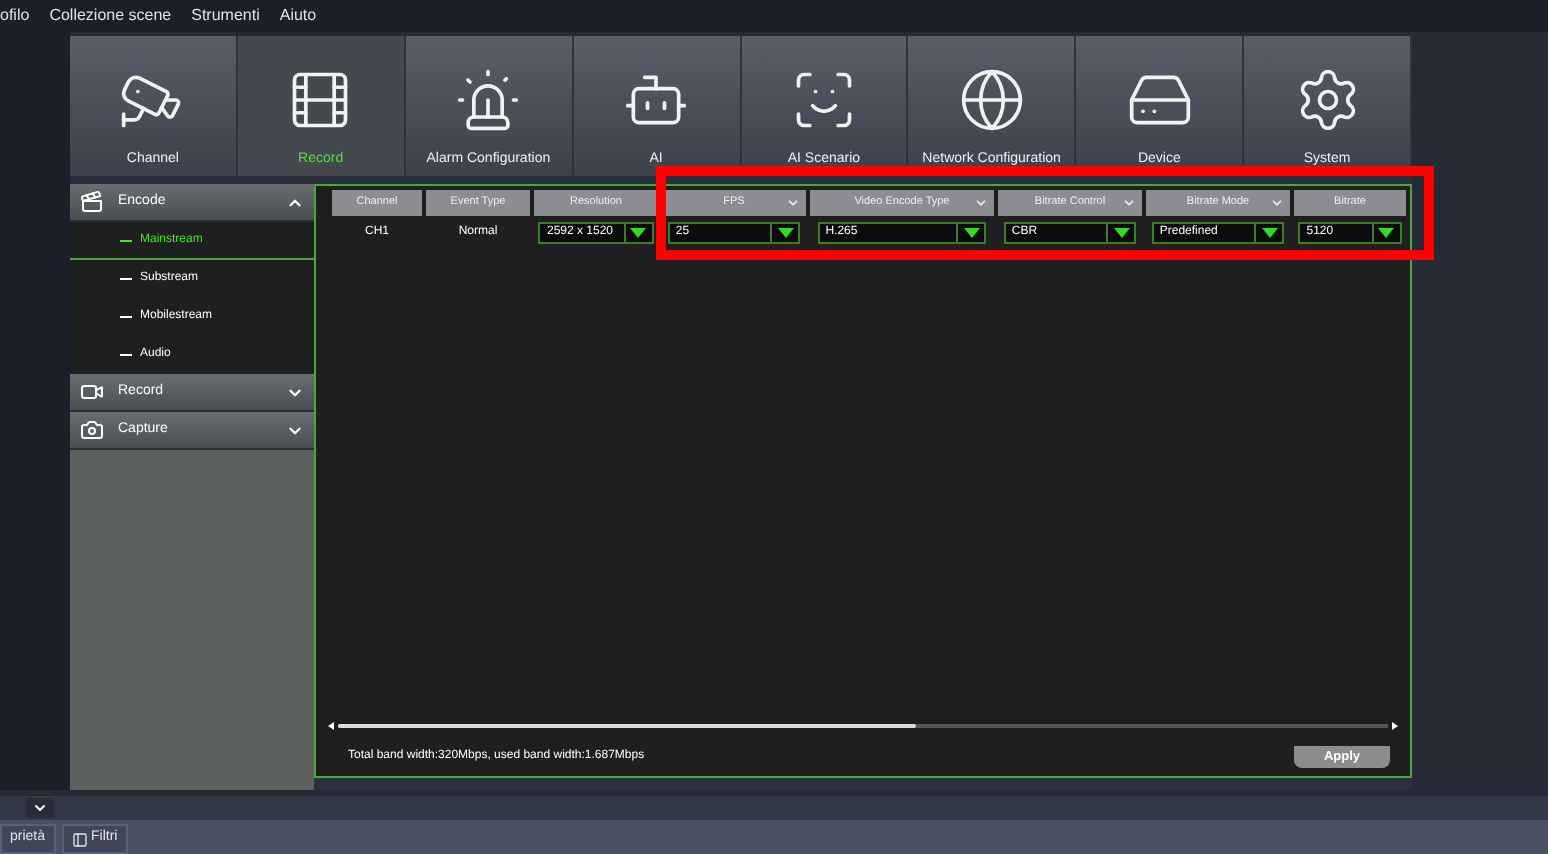  What do you see at coordinates (110, 16) in the screenshot?
I see `menu-item: Collezione scene` at bounding box center [110, 16].